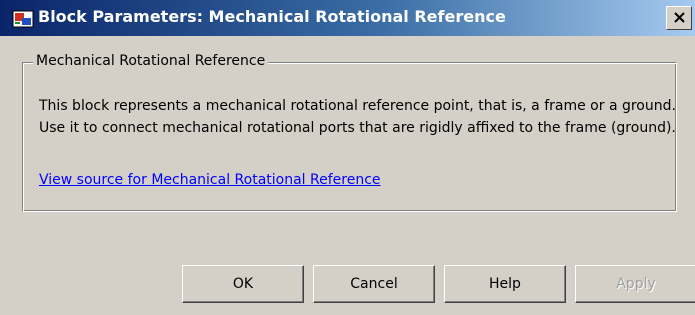 The width and height of the screenshot is (695, 315). Describe the element at coordinates (374, 284) in the screenshot. I see `cancel-button: Cancel` at that location.